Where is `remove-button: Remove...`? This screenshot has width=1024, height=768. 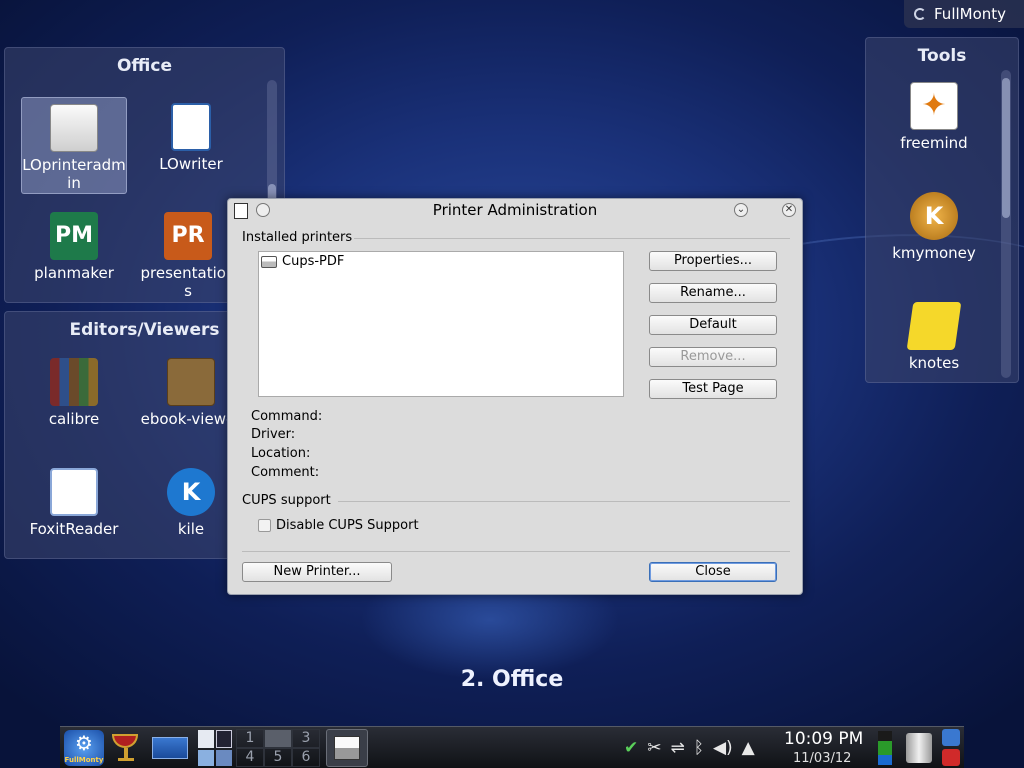 remove-button: Remove... is located at coordinates (713, 357).